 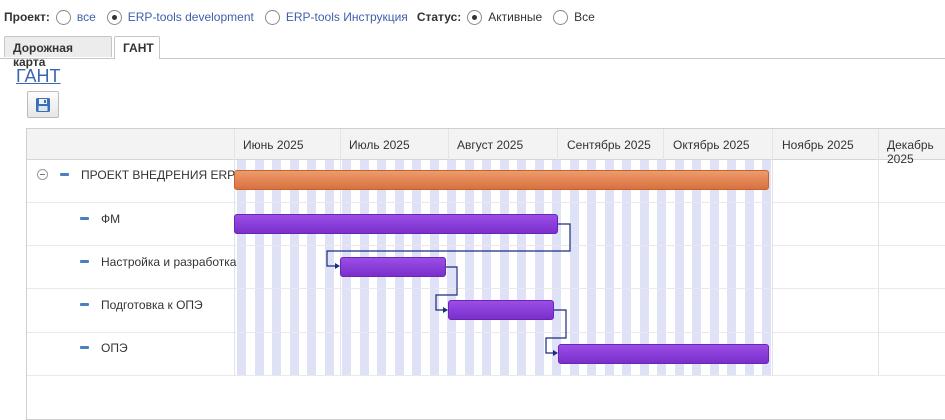 What do you see at coordinates (556, 331) in the screenshot?
I see `dependency-link-prep-ope` at bounding box center [556, 331].